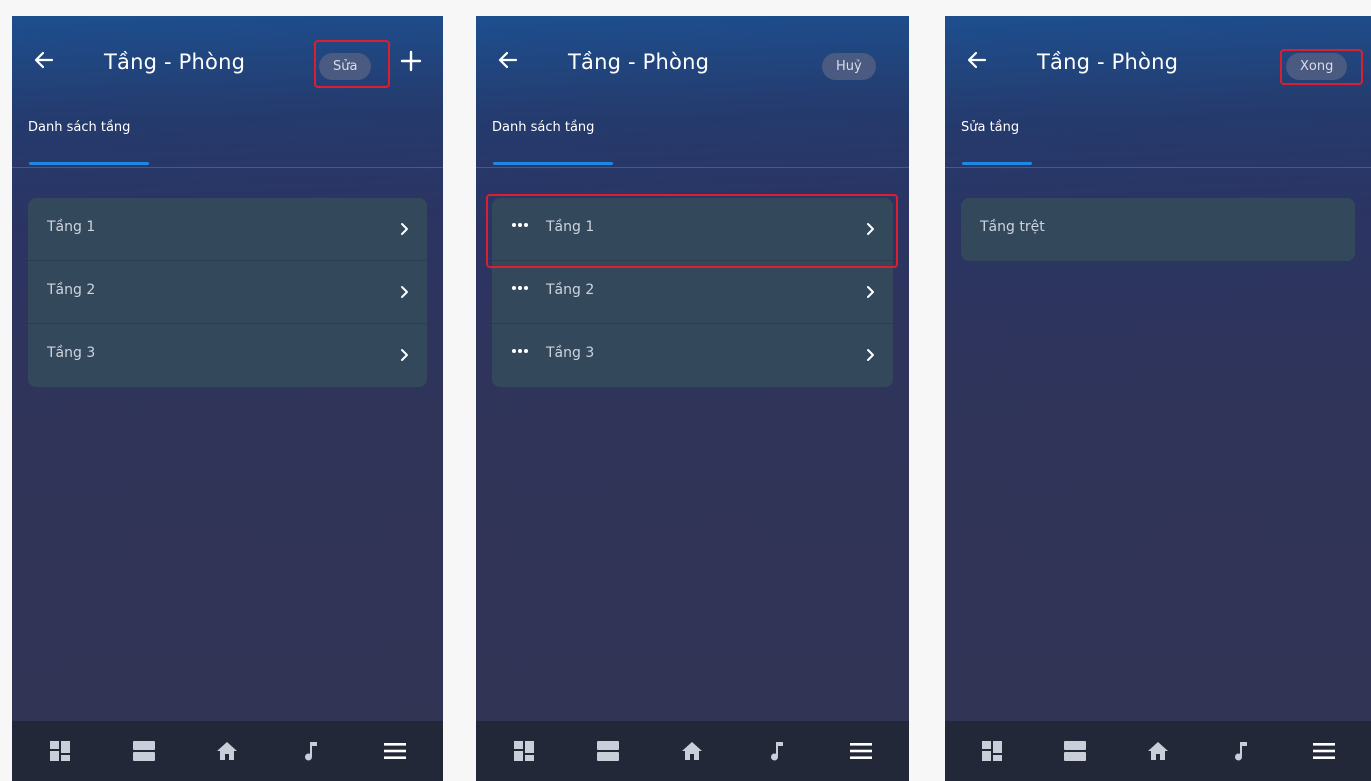  I want to click on floor-list: Tầng trệt, so click(1158, 229).